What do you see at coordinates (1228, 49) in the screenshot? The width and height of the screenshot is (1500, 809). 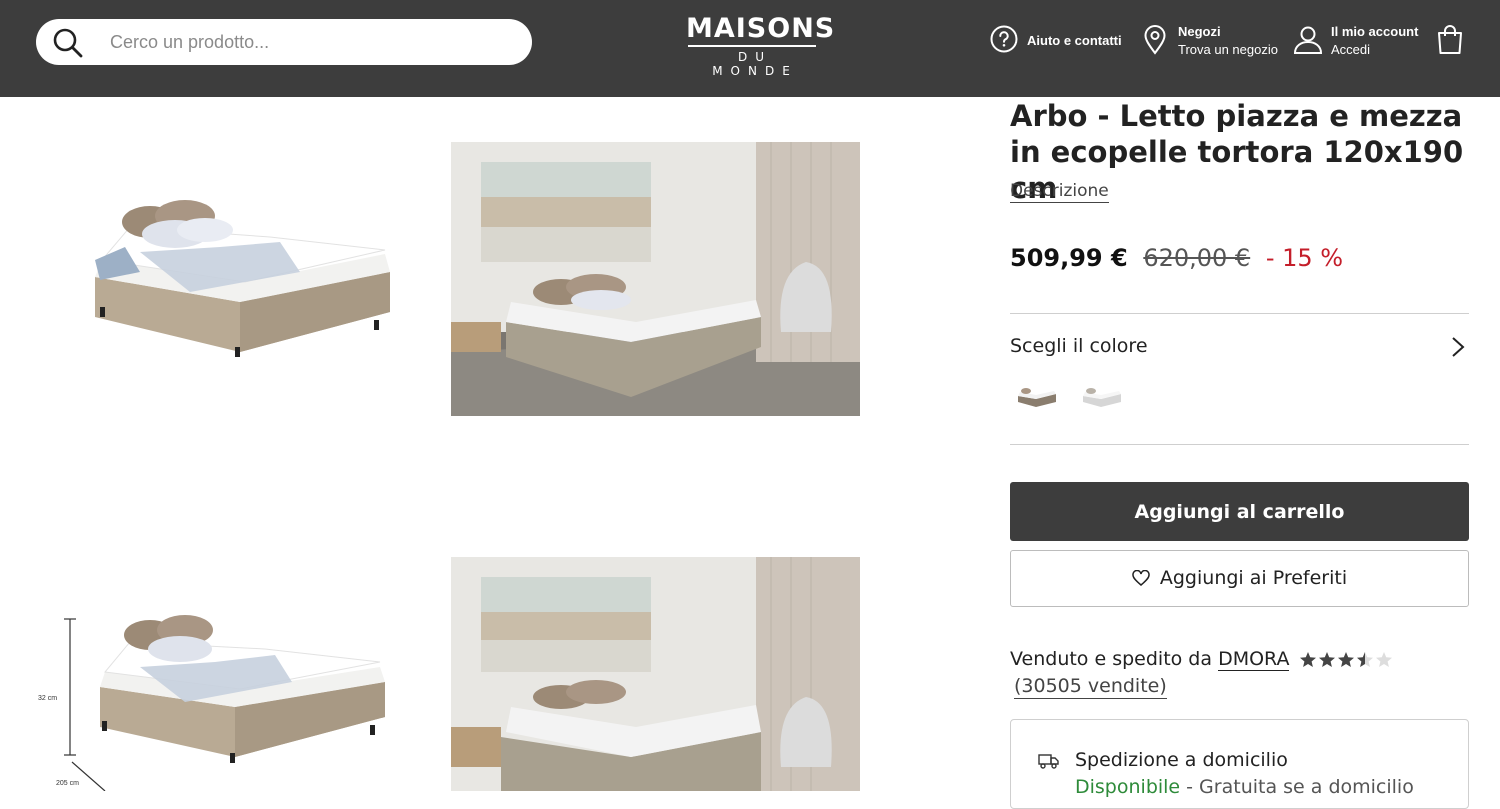 I see `stores-subtitle: Trova un negozio` at bounding box center [1228, 49].